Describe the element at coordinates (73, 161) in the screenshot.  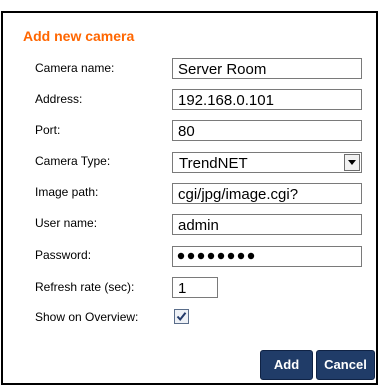
I see `camera-type-label: Camera Type:` at that location.